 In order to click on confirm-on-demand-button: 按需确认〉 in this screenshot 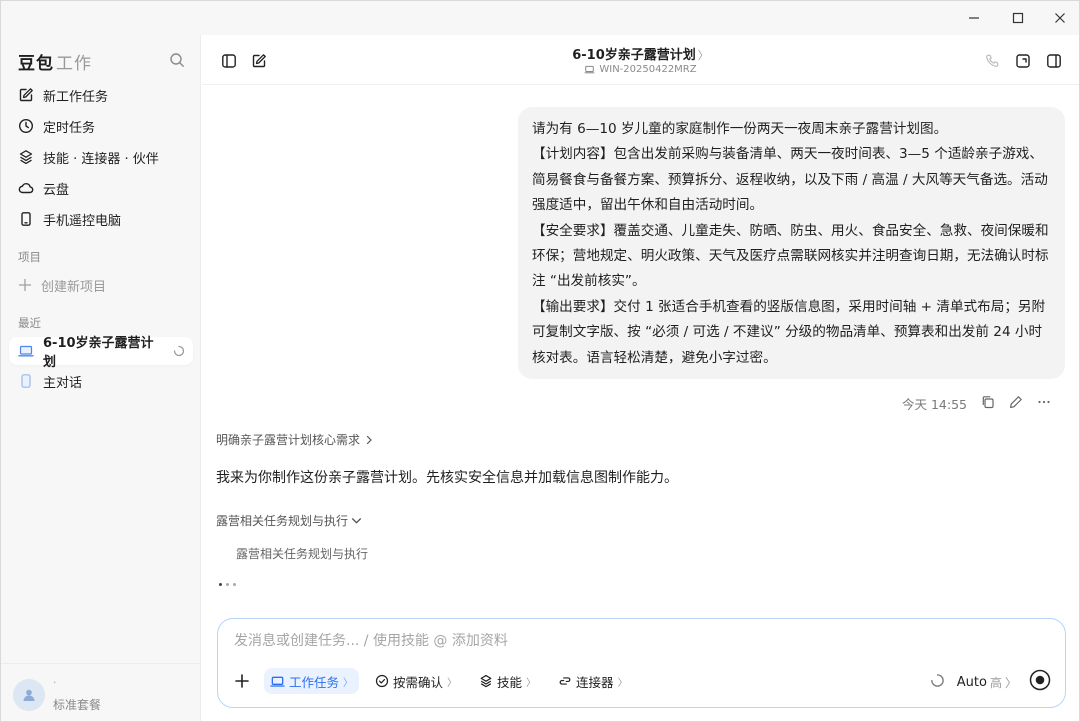, I will do `click(416, 681)`.